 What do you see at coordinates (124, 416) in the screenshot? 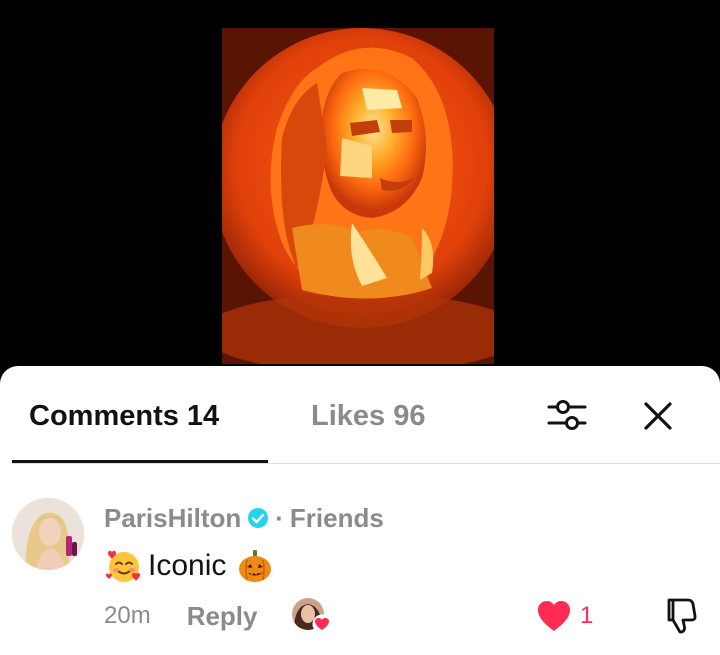
I see `tab-comments: Comments 14` at bounding box center [124, 416].